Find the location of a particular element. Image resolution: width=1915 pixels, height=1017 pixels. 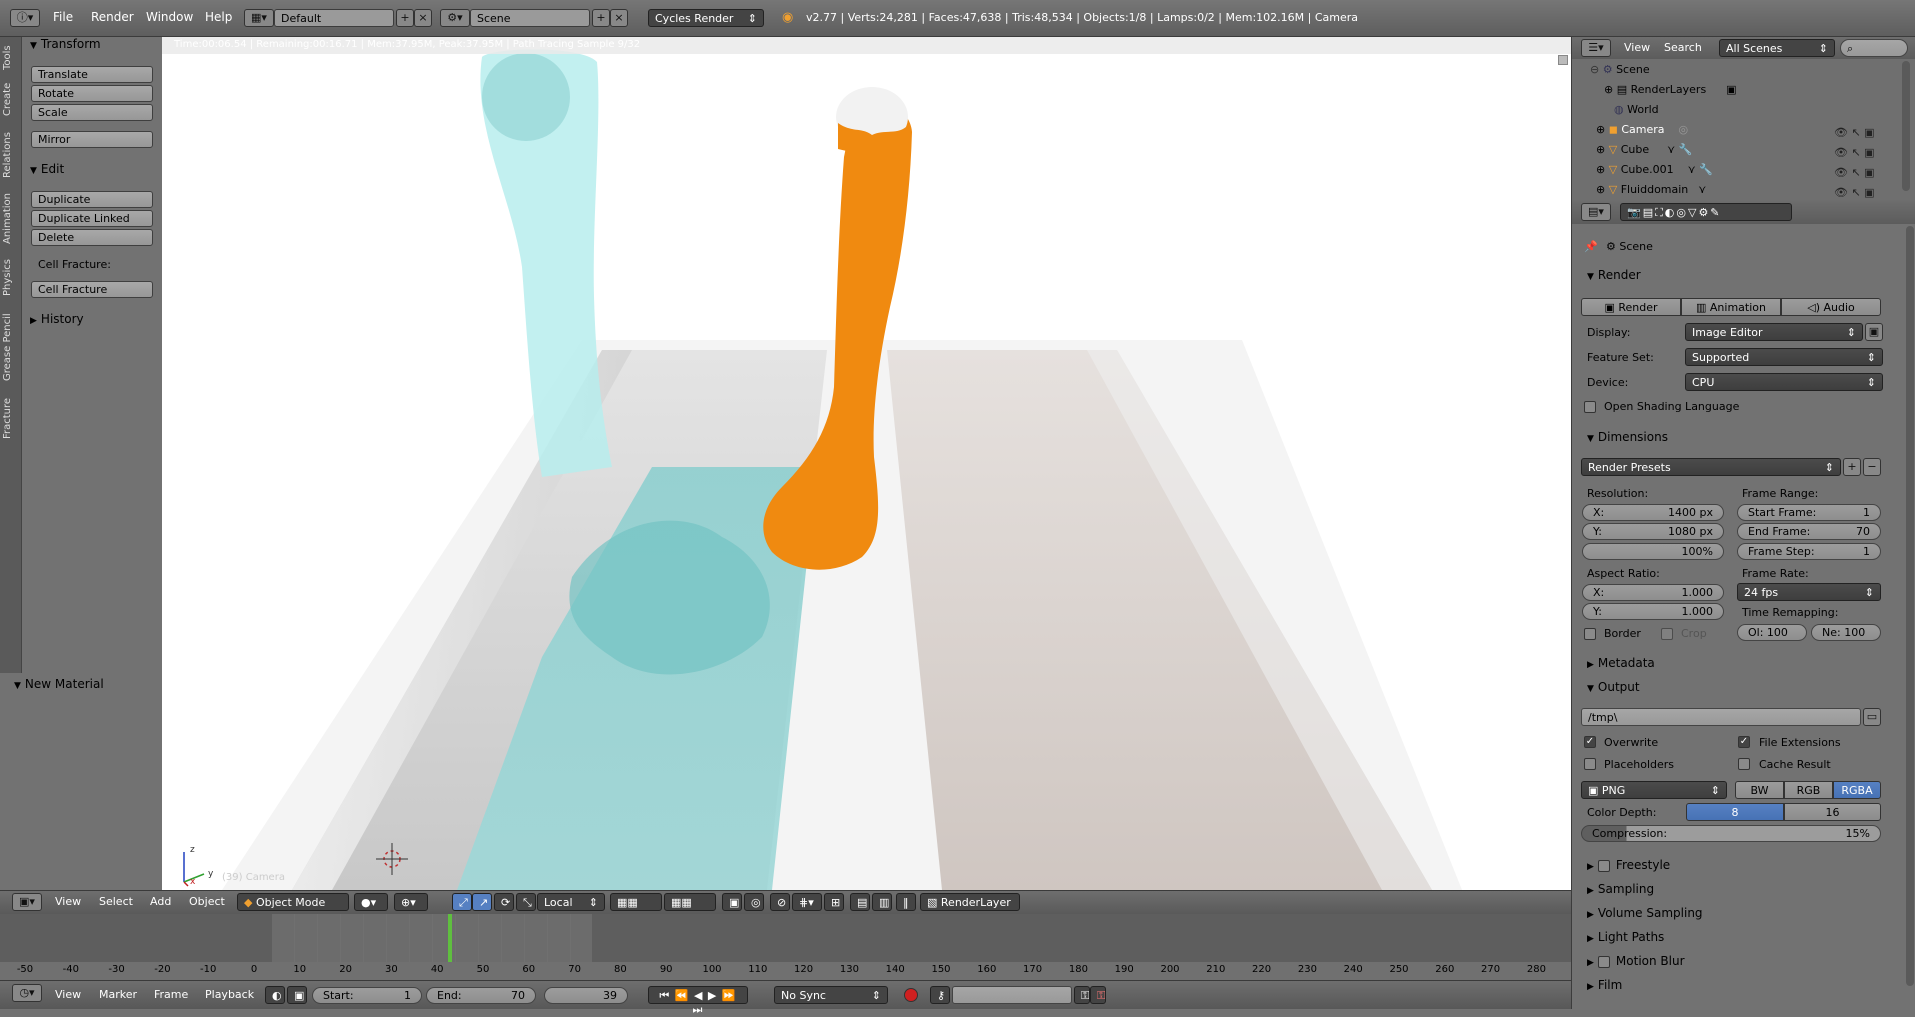

menu-help: Help is located at coordinates (218, 17).